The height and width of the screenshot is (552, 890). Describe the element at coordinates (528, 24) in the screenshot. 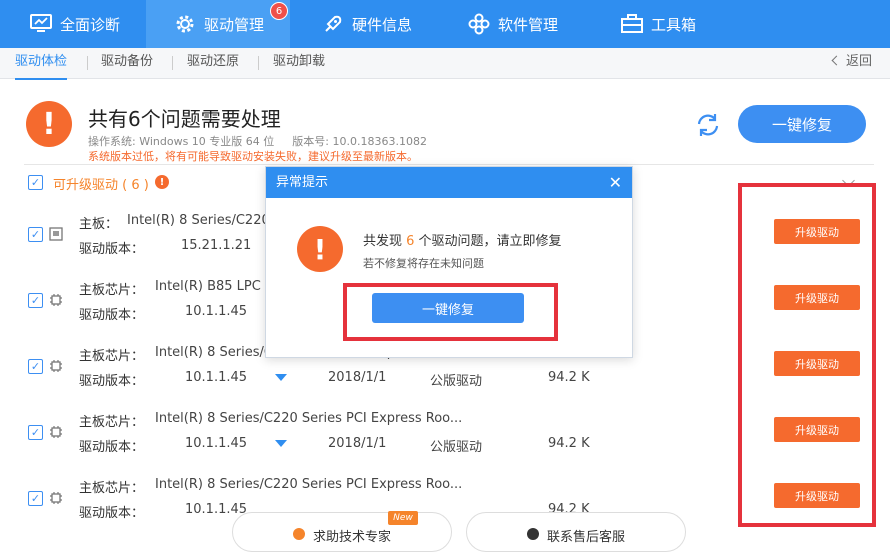

I see `nav-label: 软件管理` at that location.